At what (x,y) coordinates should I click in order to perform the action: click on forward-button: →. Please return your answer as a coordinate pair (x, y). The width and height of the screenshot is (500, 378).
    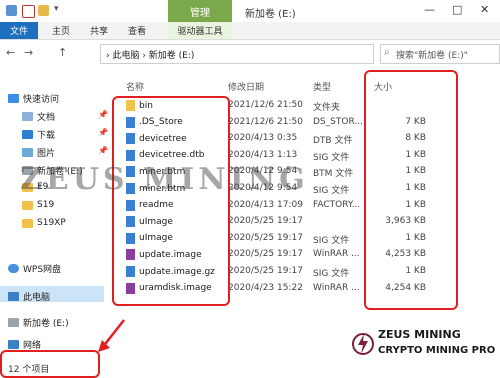
    Looking at the image, I should click on (28, 52).